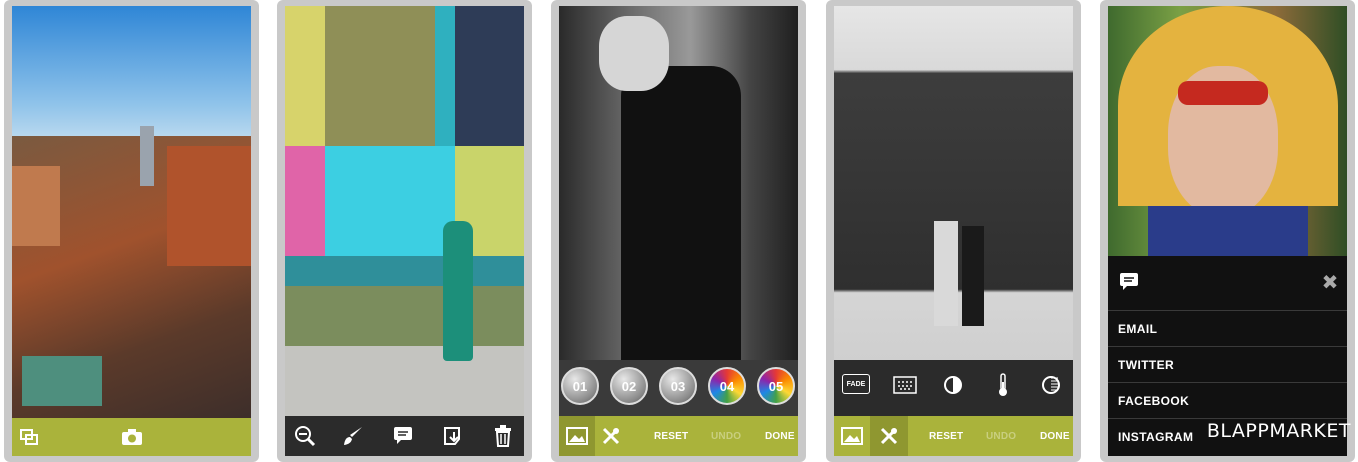 This screenshot has height=462, width=1358. What do you see at coordinates (953, 385) in the screenshot?
I see `contrast-icon` at bounding box center [953, 385].